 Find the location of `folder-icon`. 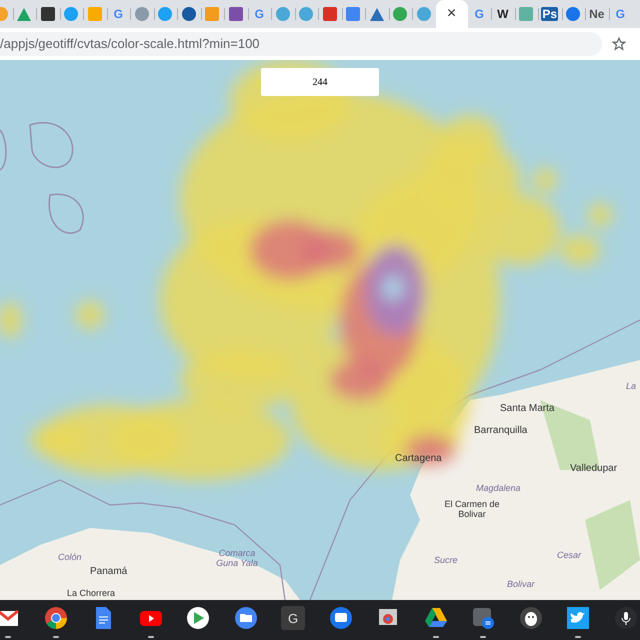

folder-icon is located at coordinates (246, 618).